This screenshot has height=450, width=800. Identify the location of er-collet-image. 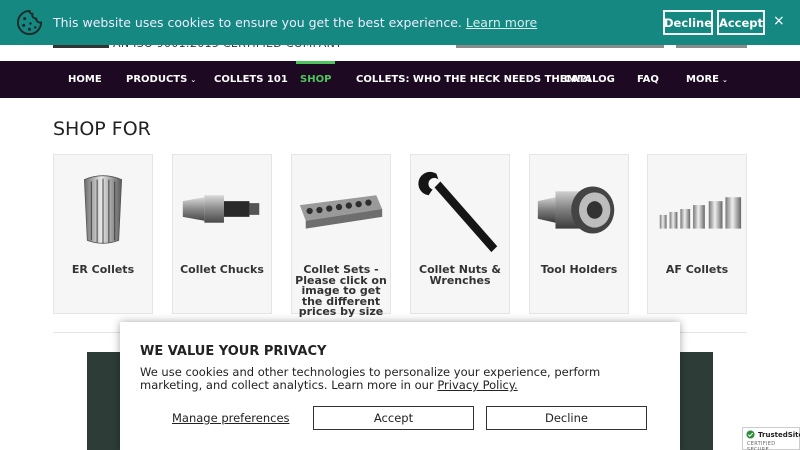
(103, 209).